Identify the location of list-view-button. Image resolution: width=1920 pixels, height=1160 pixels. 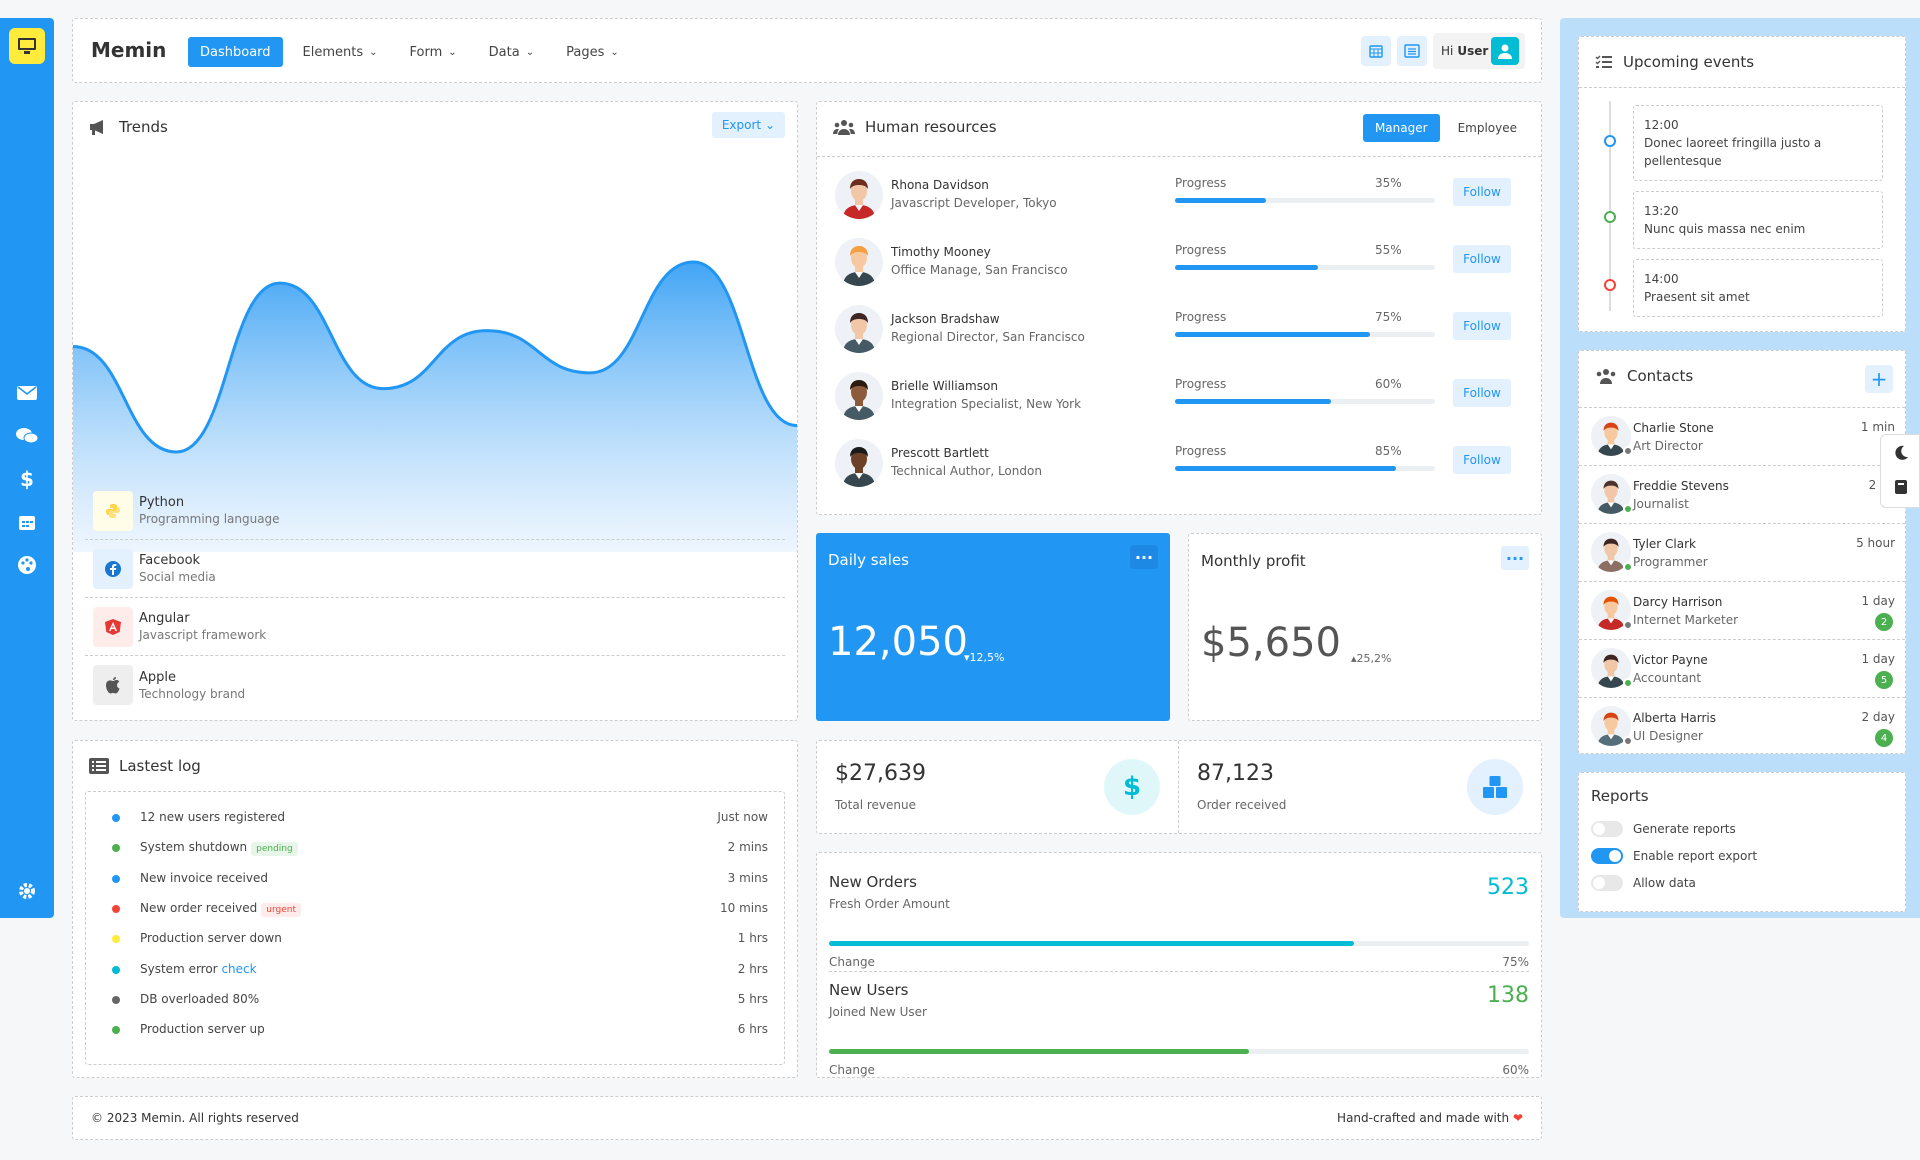
(1412, 51).